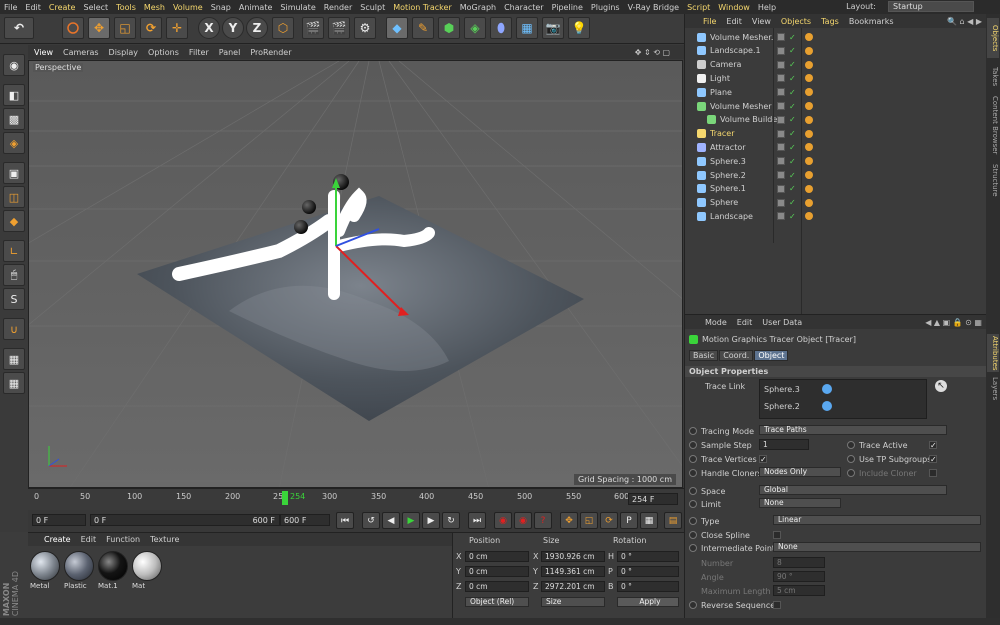 Image resolution: width=1000 pixels, height=625 pixels. I want to click on object-row: Light ✓, so click(836, 78).